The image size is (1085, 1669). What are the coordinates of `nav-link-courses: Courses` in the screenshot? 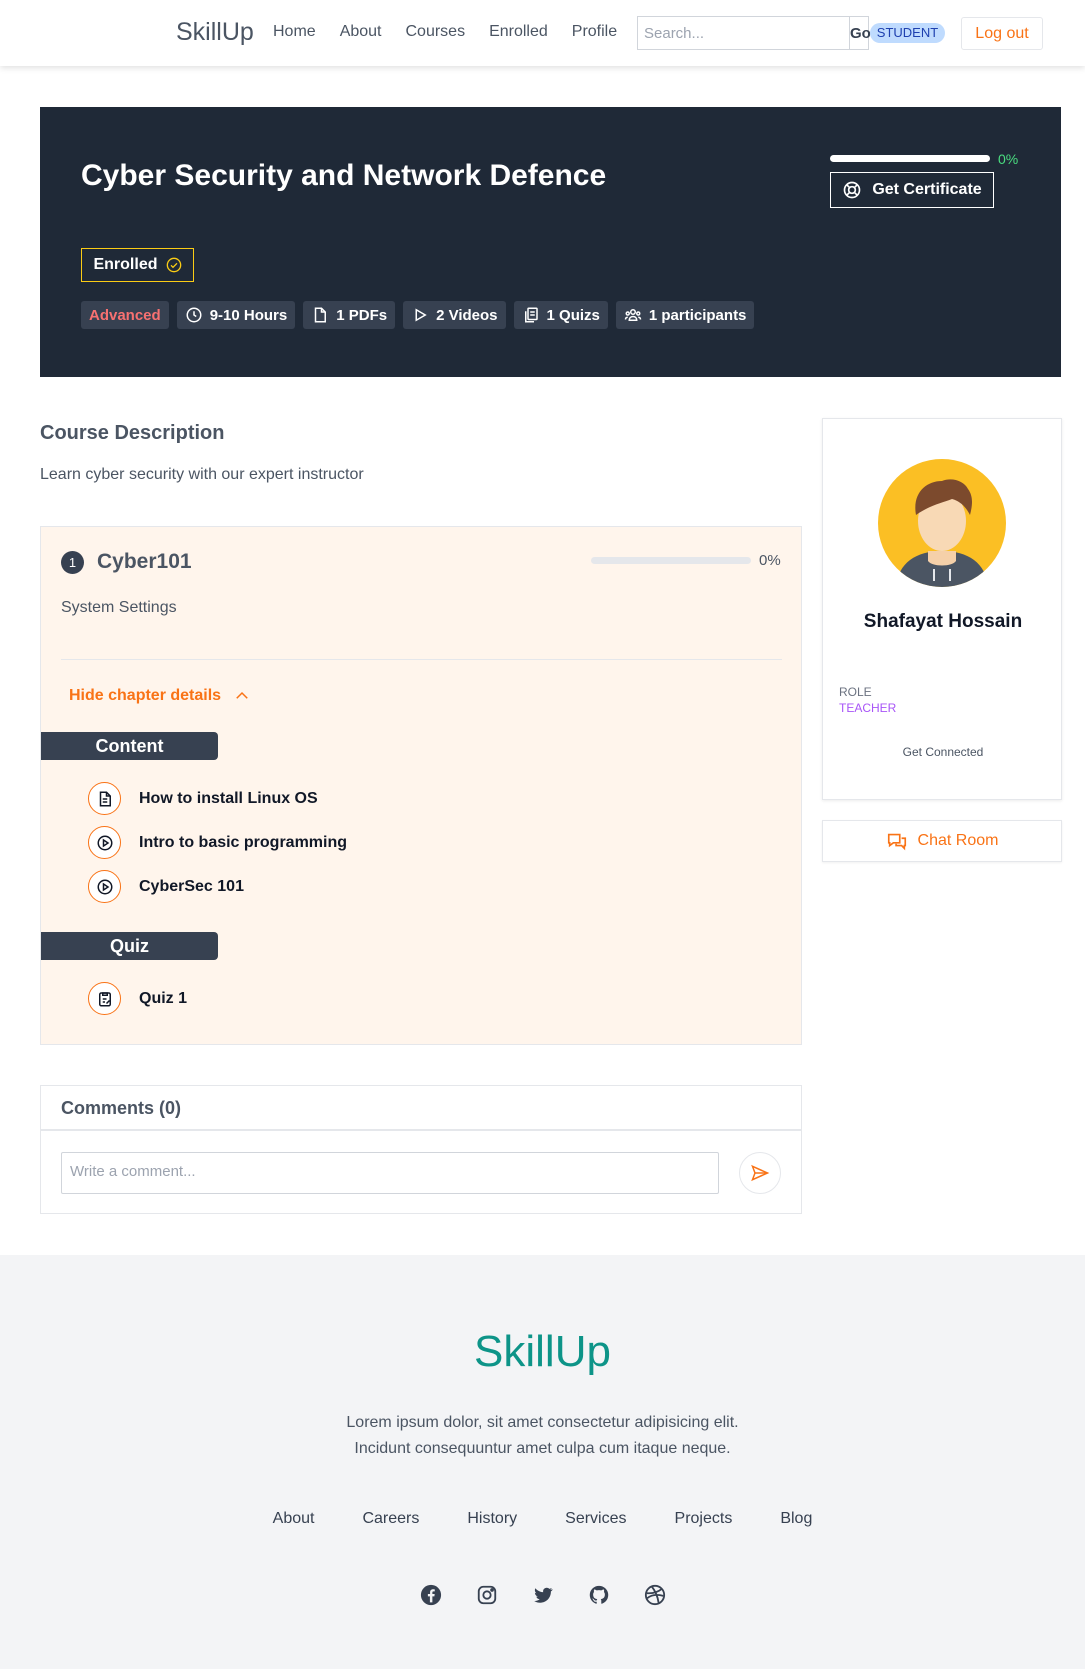 It's located at (436, 32).